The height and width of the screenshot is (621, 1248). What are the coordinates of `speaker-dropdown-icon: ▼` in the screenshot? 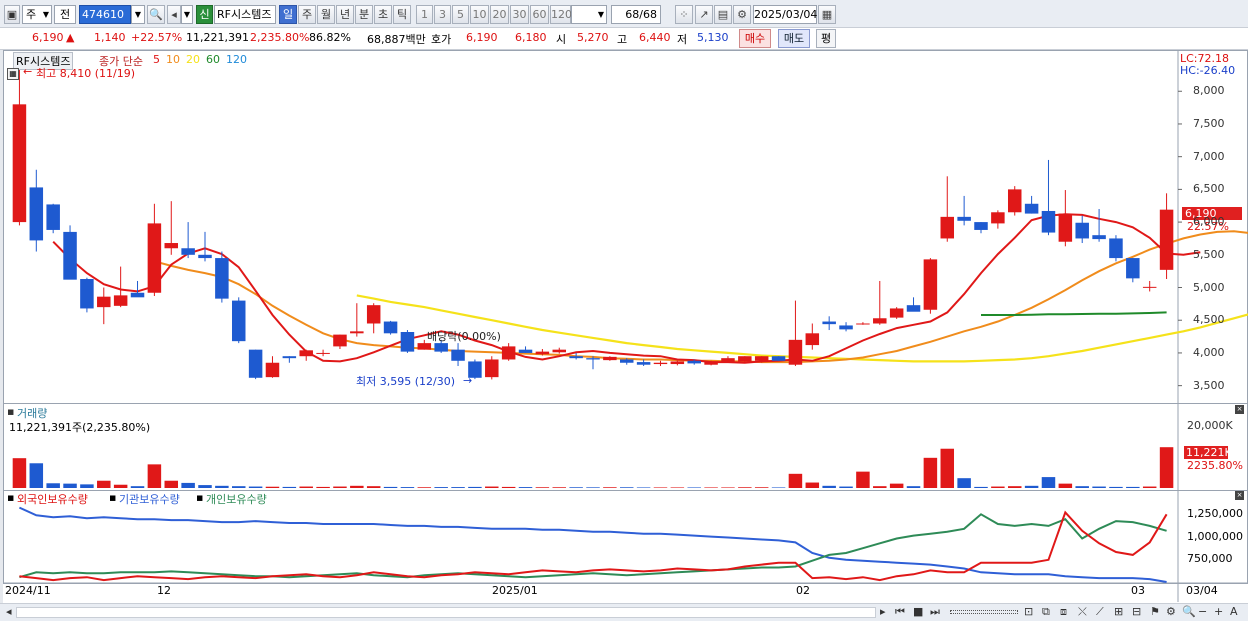 It's located at (187, 14).